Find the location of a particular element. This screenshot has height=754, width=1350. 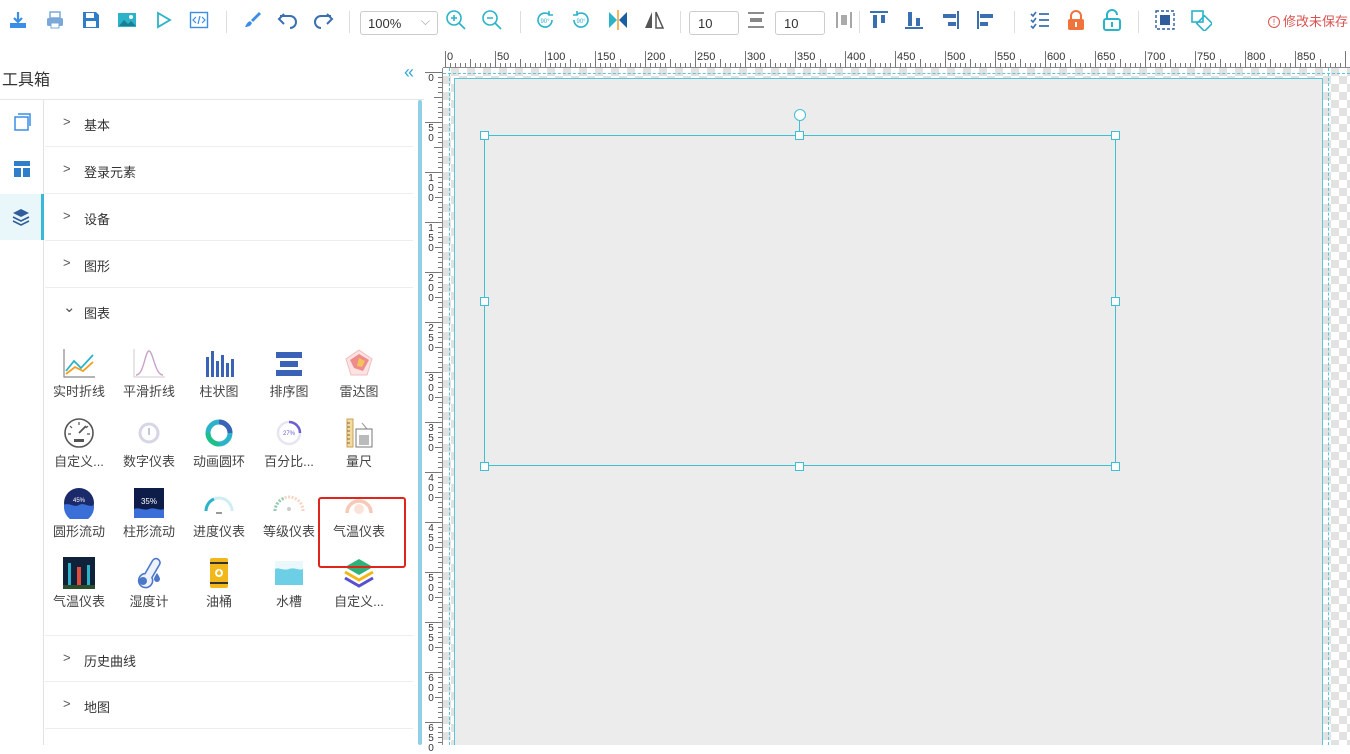

tool-temp-bars: 气温仪表 is located at coordinates (79, 589).